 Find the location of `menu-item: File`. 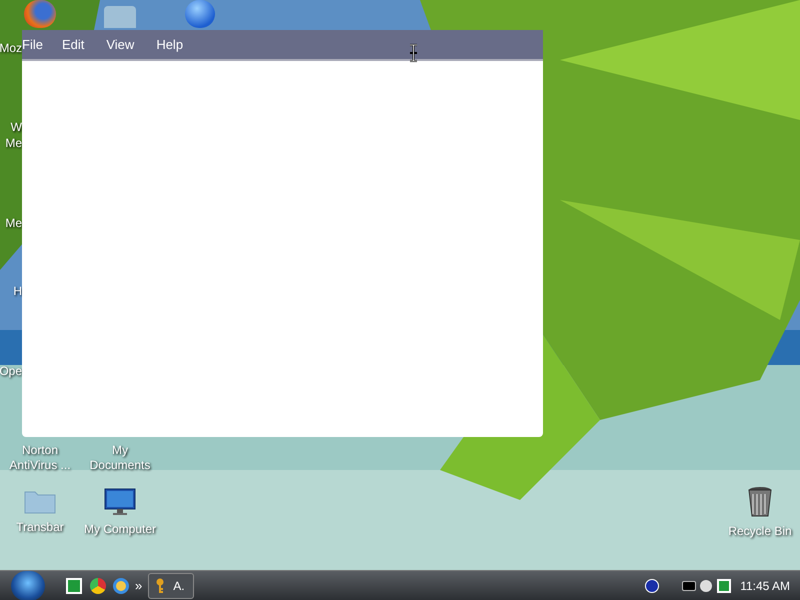

menu-item: File is located at coordinates (32, 44).